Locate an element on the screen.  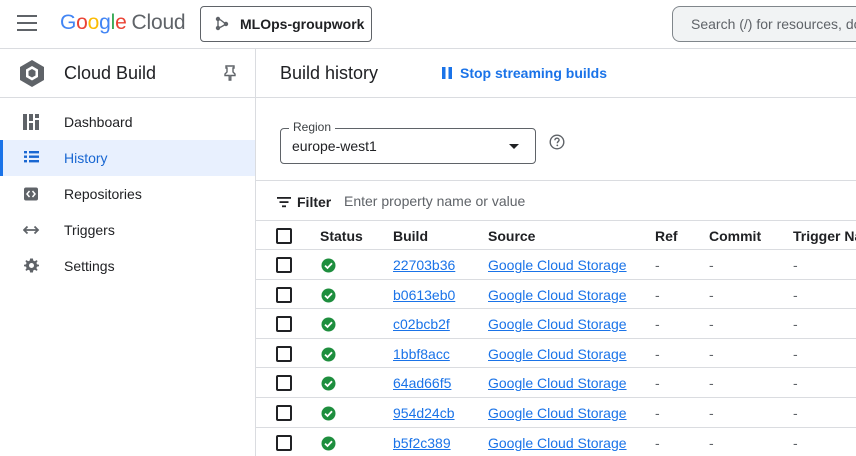
cloud-build-icon is located at coordinates (32, 73).